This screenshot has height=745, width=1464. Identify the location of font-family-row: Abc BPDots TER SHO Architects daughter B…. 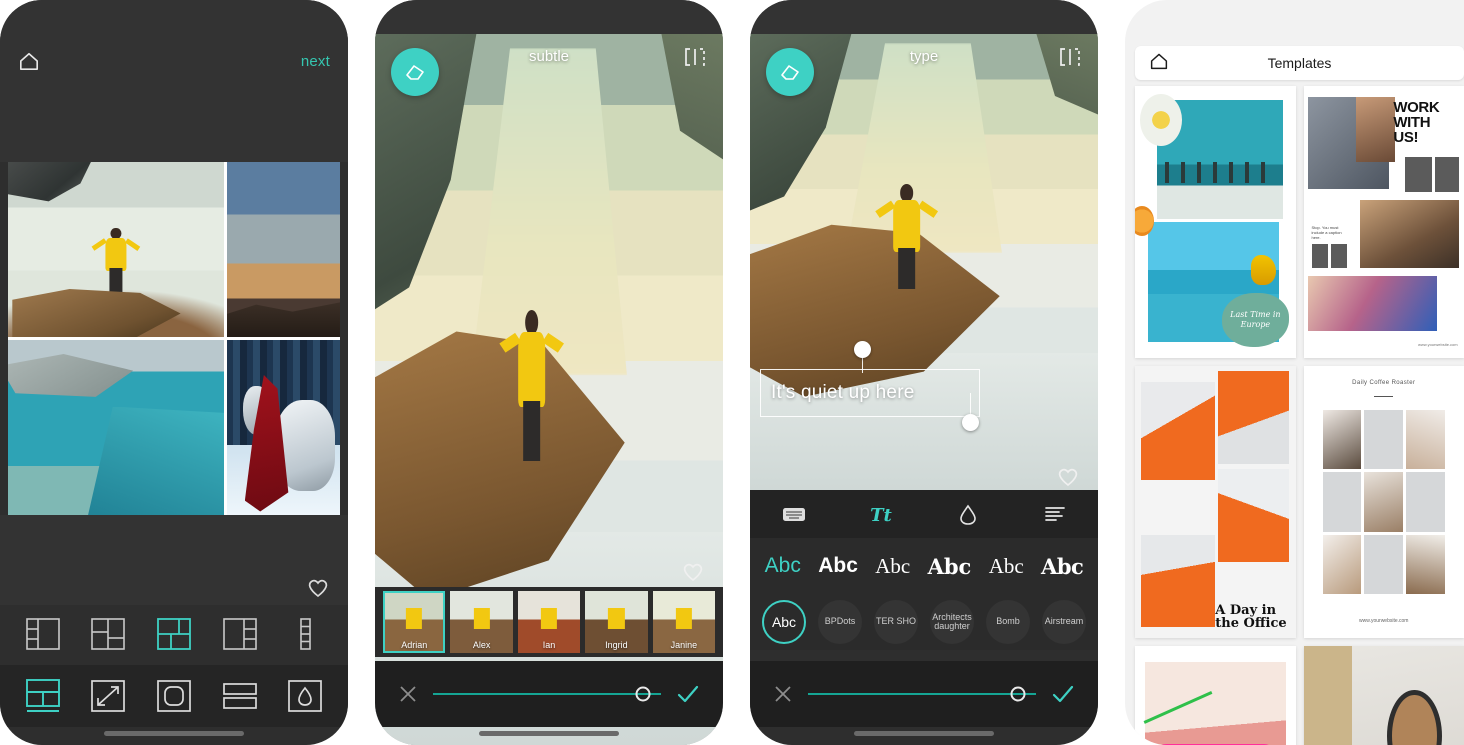
(924, 622).